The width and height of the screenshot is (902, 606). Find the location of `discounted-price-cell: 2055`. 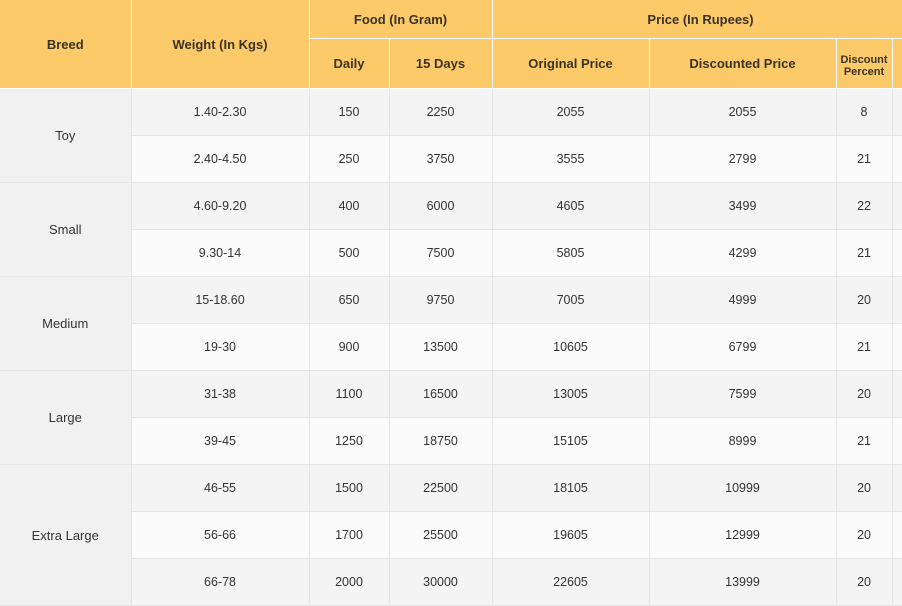

discounted-price-cell: 2055 is located at coordinates (743, 112).